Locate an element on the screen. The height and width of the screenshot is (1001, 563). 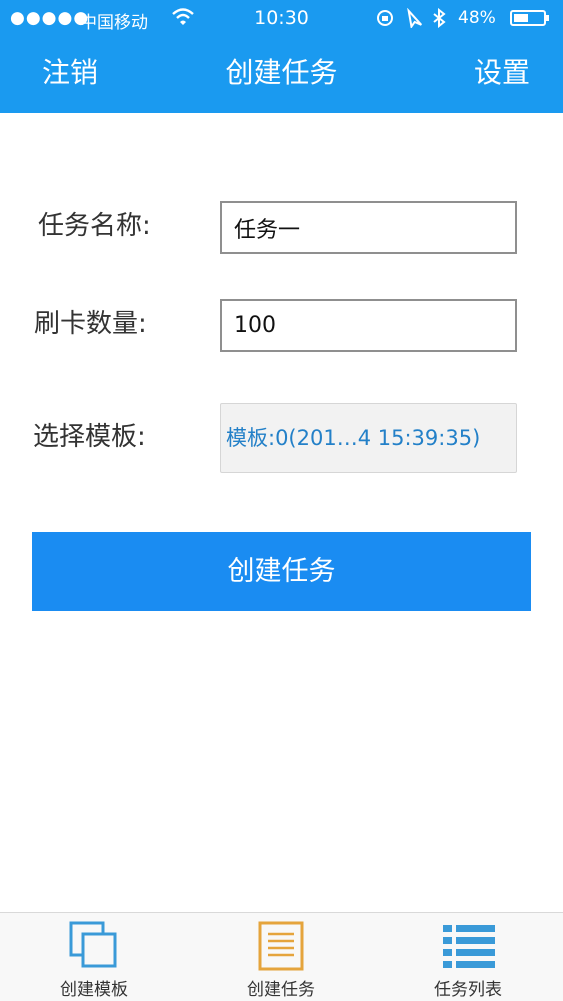
status-icons is located at coordinates (415, 20).